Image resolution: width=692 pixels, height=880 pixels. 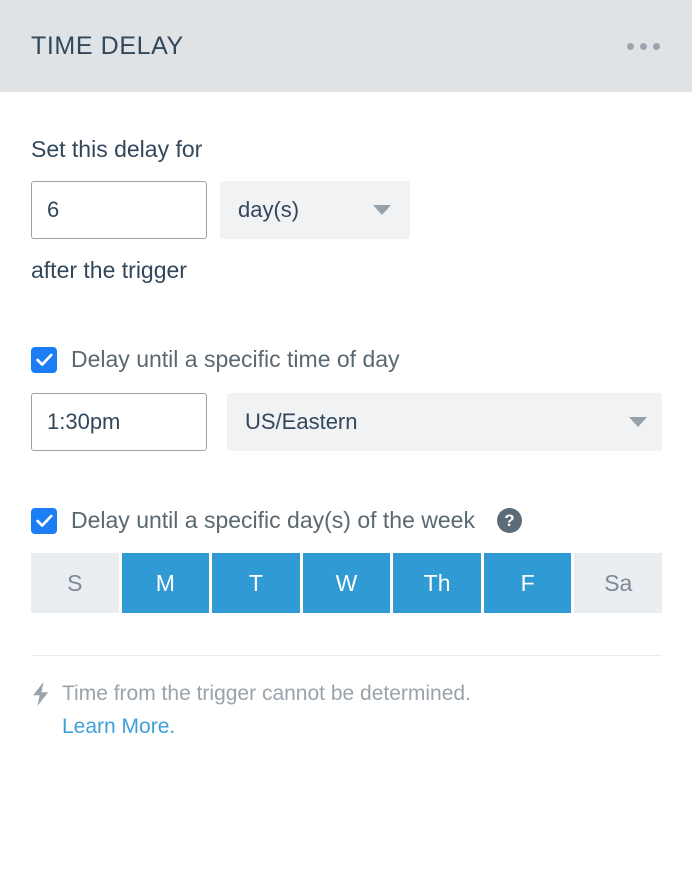 I want to click on day-button-th: Th, so click(x=437, y=583).